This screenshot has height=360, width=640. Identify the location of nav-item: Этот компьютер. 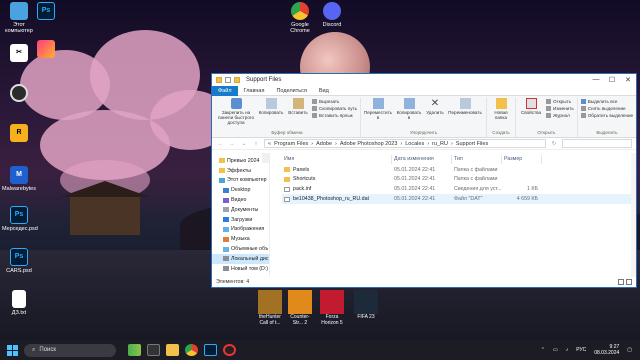
(240, 181).